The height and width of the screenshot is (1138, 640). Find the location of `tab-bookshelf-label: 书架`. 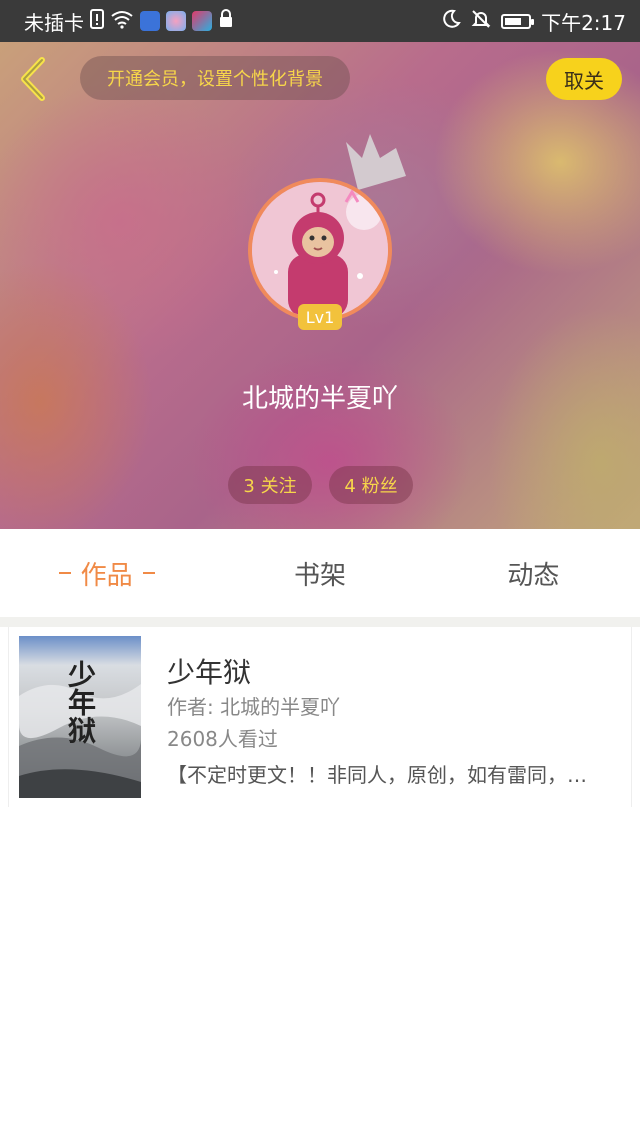

tab-bookshelf-label: 书架 is located at coordinates (319, 575).